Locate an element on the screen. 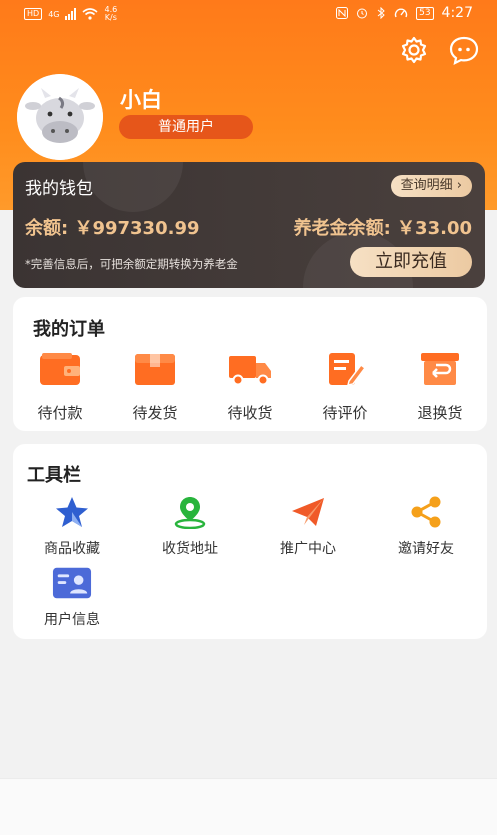  avatar is located at coordinates (60, 117).